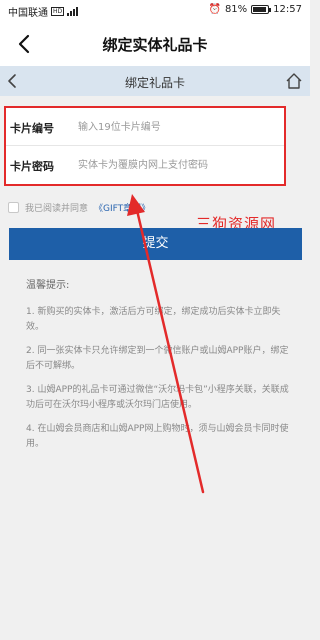  Describe the element at coordinates (178, 127) in the screenshot. I see `card-number-input` at that location.